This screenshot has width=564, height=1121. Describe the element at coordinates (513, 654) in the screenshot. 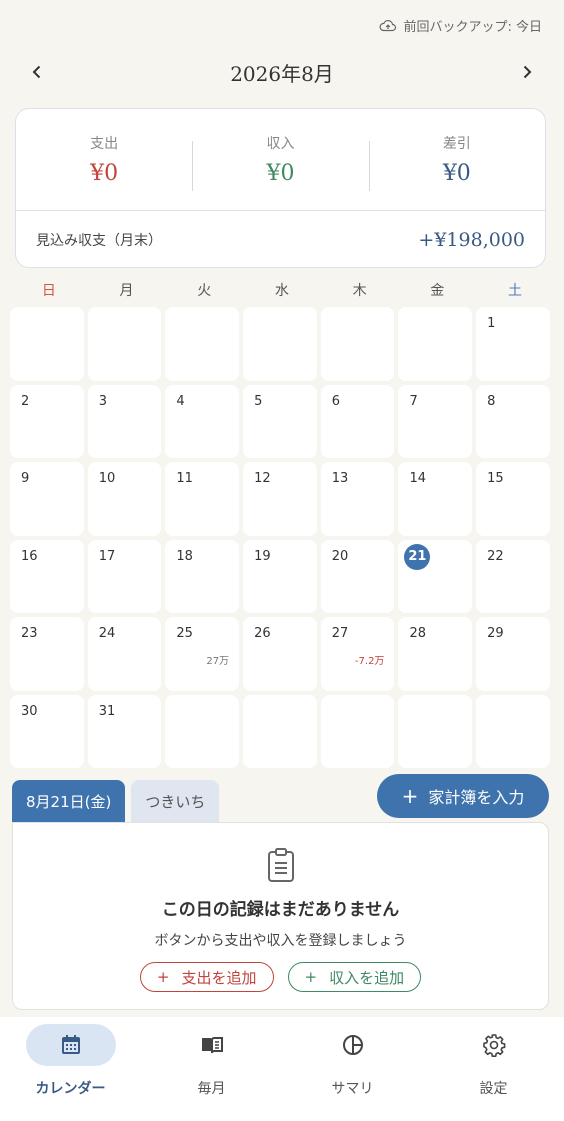

I see `calendar-day-cell: 29` at that location.